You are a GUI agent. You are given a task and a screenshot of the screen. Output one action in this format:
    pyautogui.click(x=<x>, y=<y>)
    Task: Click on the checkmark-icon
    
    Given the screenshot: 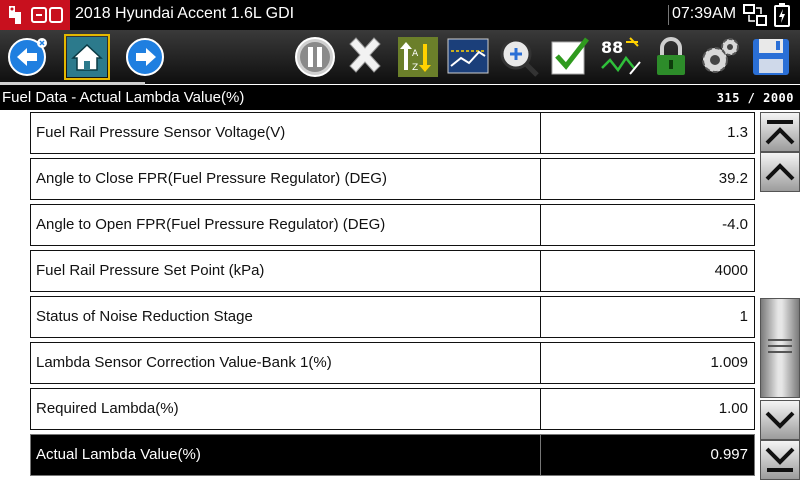 What is the action you would take?
    pyautogui.click(x=570, y=56)
    